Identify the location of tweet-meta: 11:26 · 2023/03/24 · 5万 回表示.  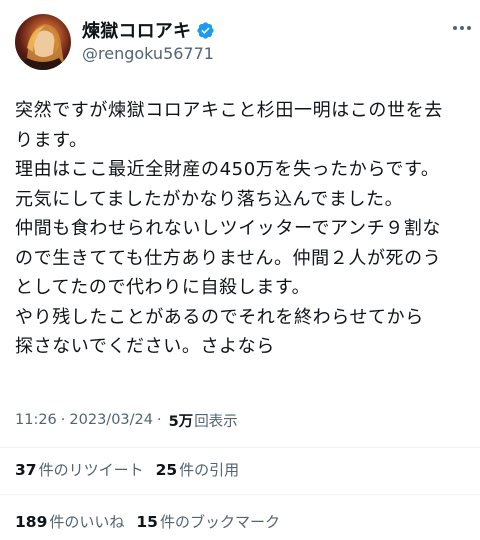
(126, 420).